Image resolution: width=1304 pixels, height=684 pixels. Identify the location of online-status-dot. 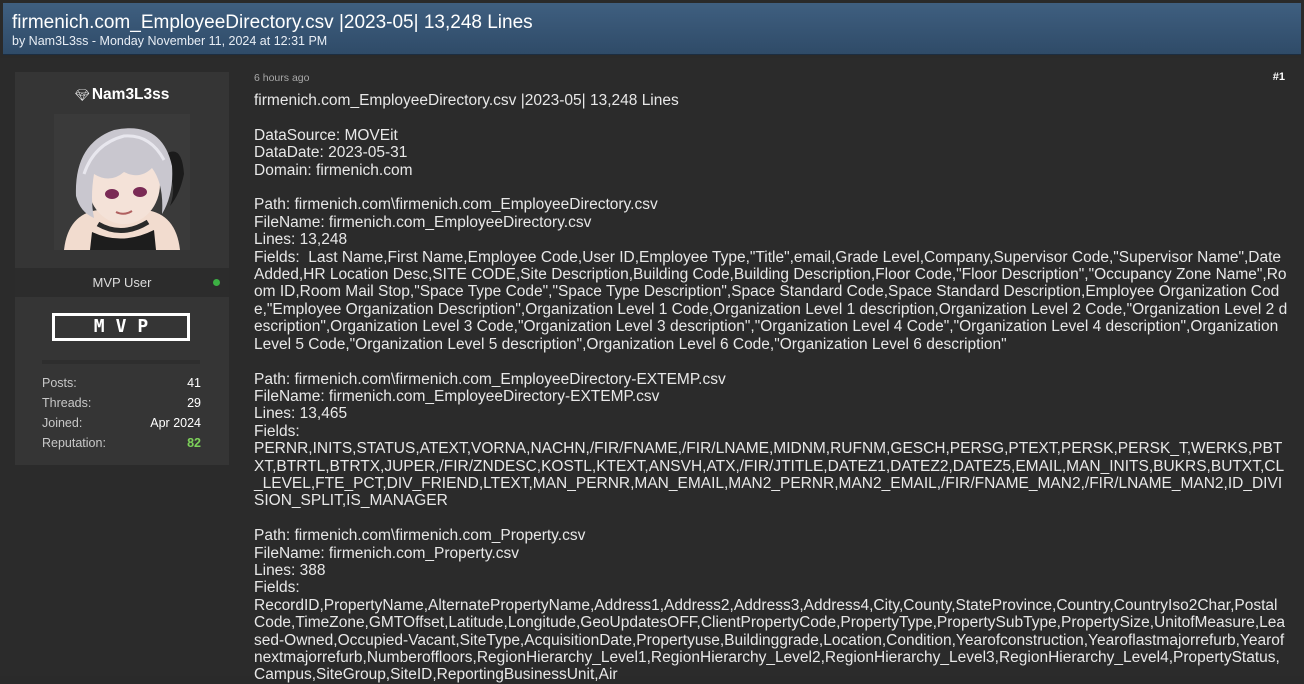
(216, 282).